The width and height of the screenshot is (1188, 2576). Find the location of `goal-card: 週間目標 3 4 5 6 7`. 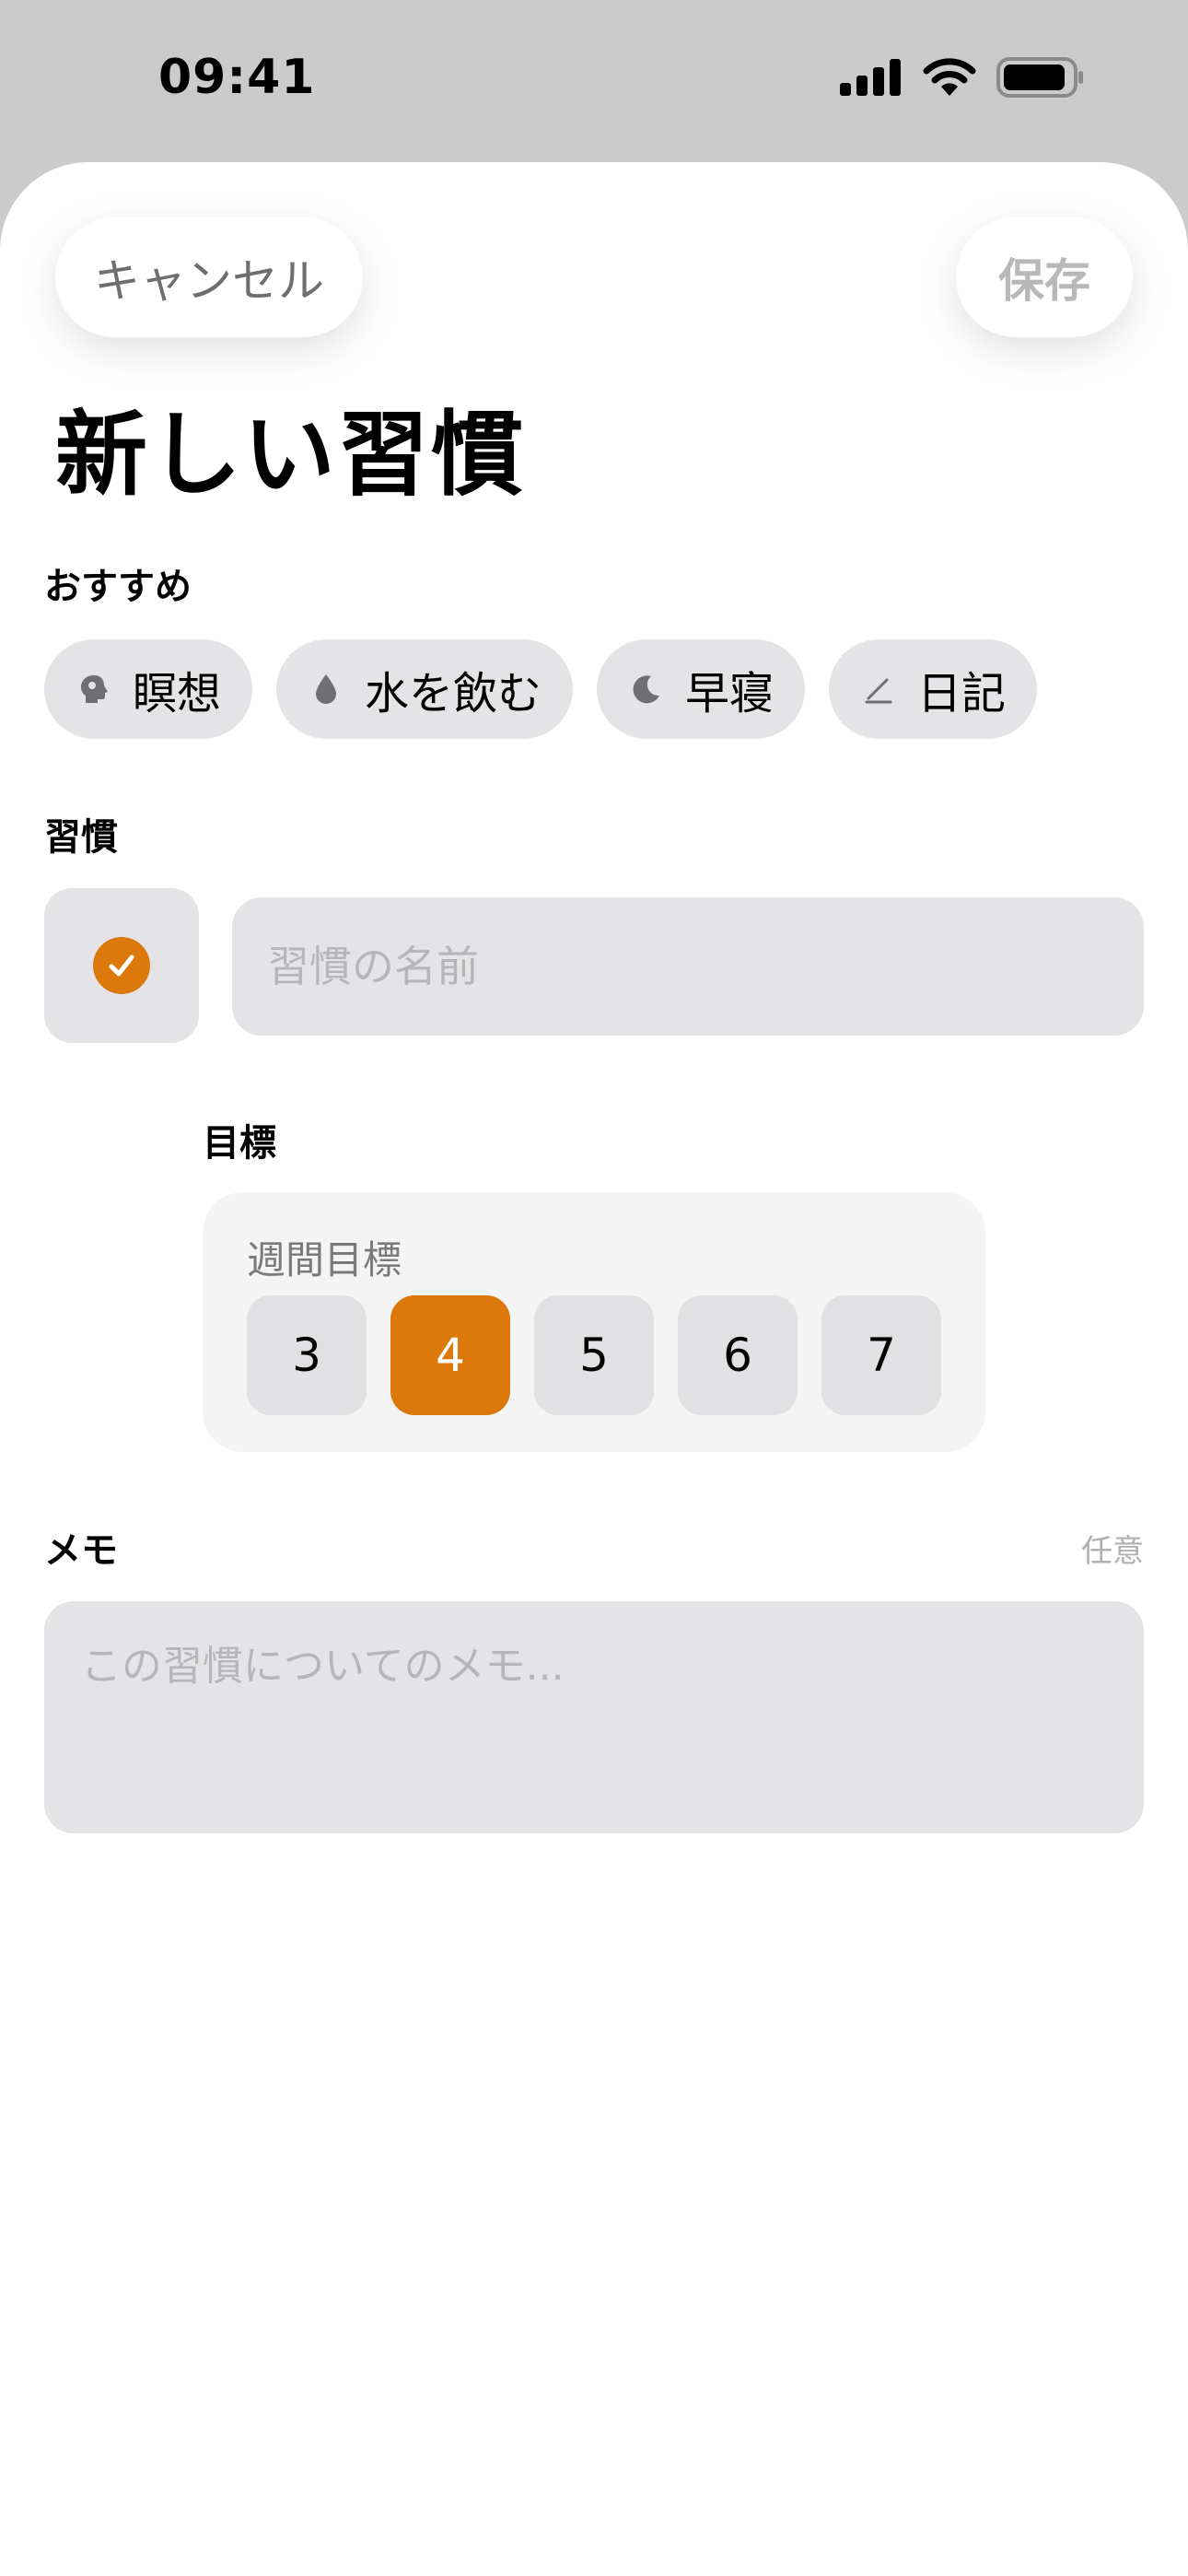

goal-card: 週間目標 3 4 5 6 7 is located at coordinates (594, 1322).